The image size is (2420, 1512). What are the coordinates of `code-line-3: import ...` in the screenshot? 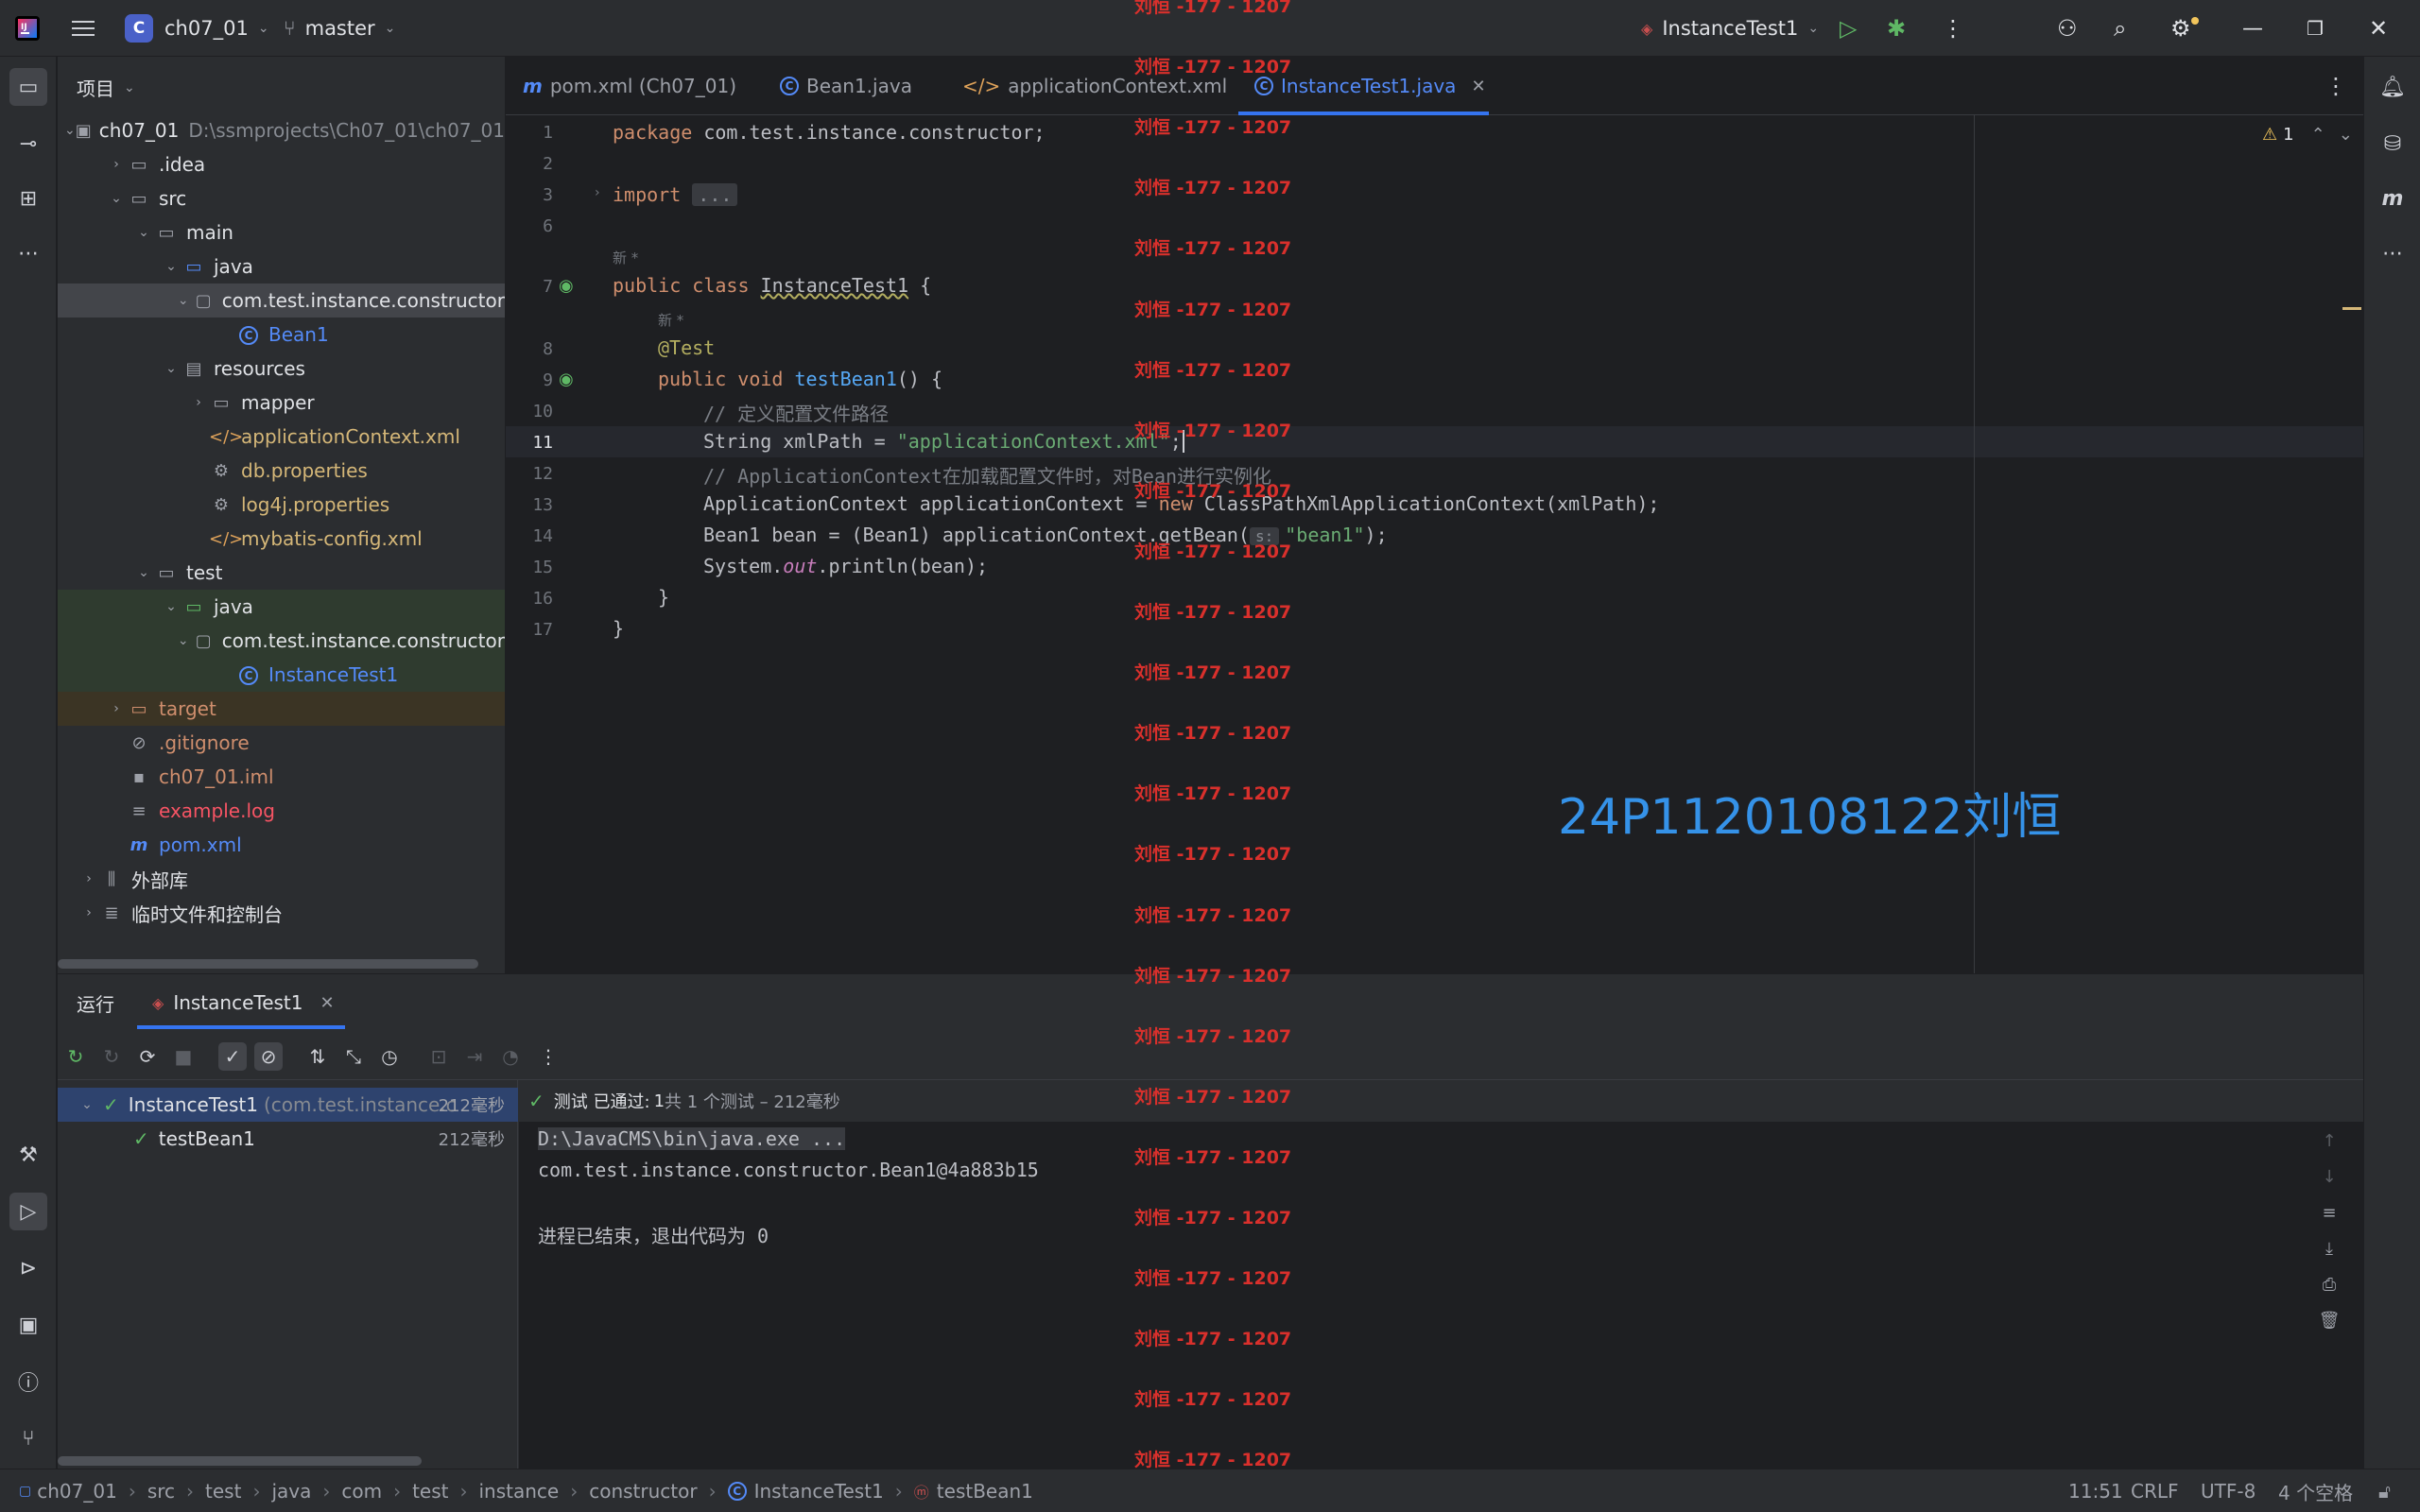 It's located at (675, 194).